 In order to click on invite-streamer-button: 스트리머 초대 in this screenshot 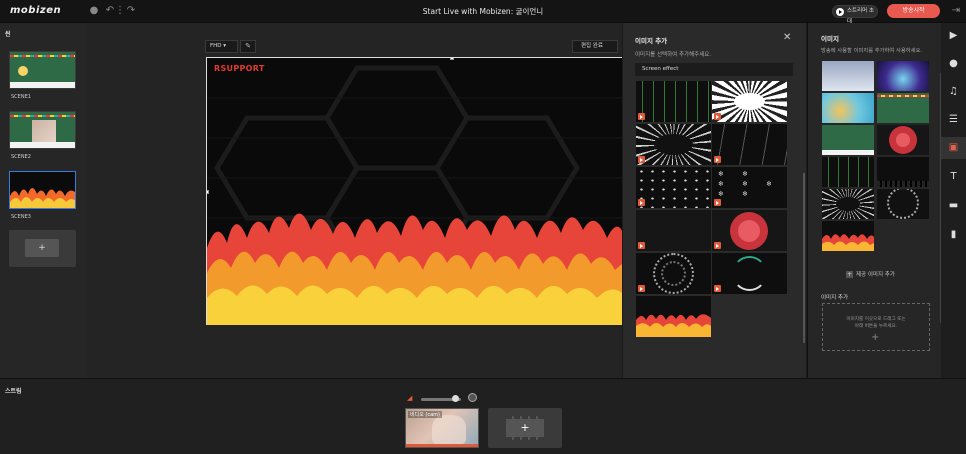, I will do `click(855, 15)`.